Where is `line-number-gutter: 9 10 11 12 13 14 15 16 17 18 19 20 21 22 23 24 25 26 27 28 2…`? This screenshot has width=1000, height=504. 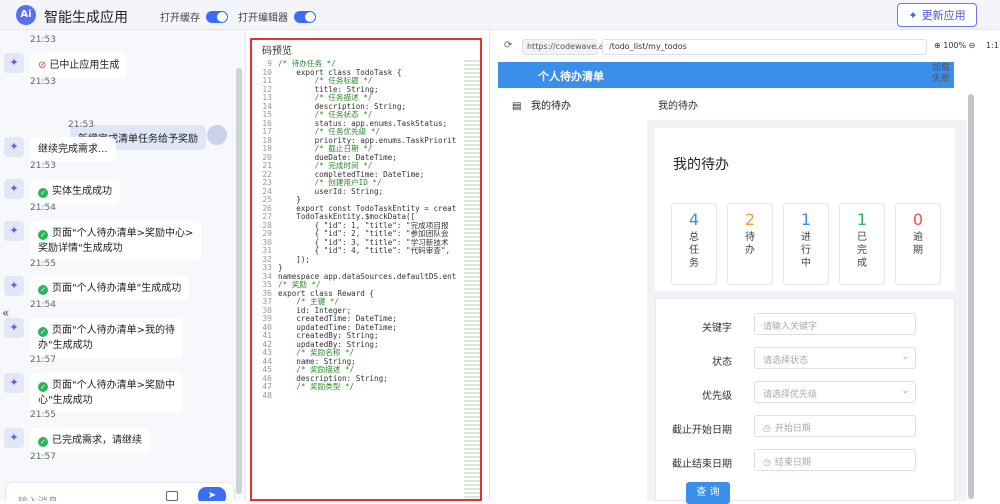
line-number-gutter: 9 10 11 12 13 14 15 16 17 18 19 20 21 22 23 24 25 26 27 28 2… is located at coordinates (262, 229).